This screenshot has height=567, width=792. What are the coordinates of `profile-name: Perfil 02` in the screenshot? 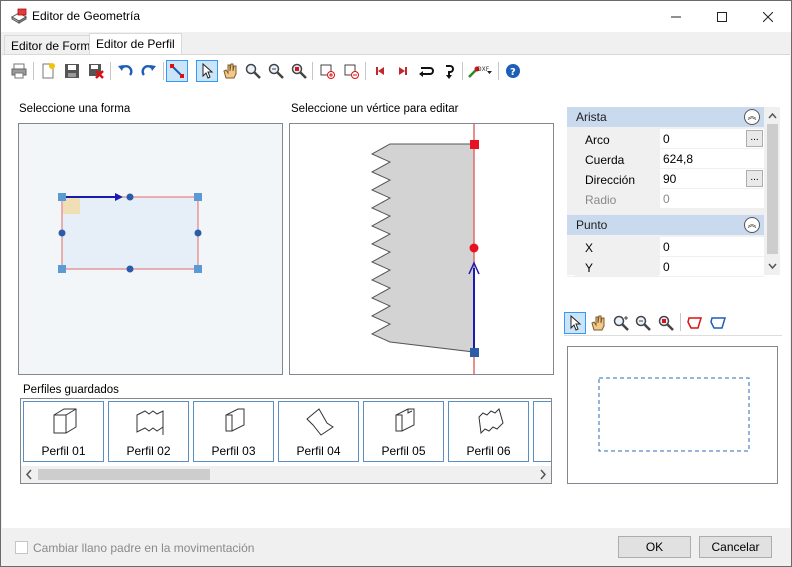 It's located at (148, 451).